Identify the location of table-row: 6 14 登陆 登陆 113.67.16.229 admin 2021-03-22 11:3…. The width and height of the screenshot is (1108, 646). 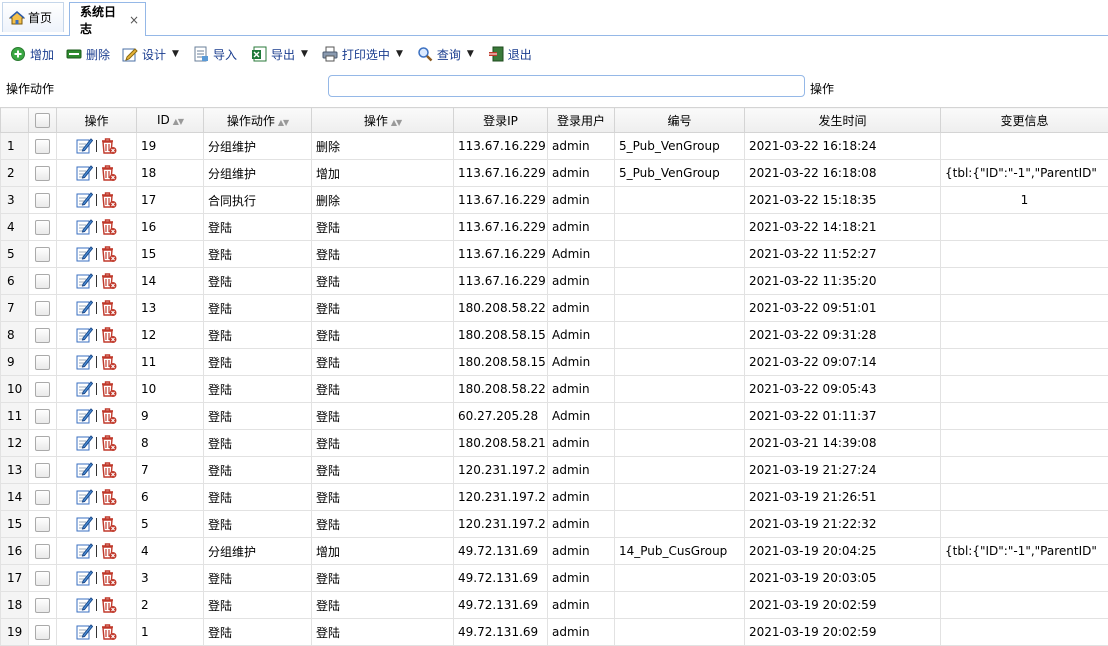
(554, 281).